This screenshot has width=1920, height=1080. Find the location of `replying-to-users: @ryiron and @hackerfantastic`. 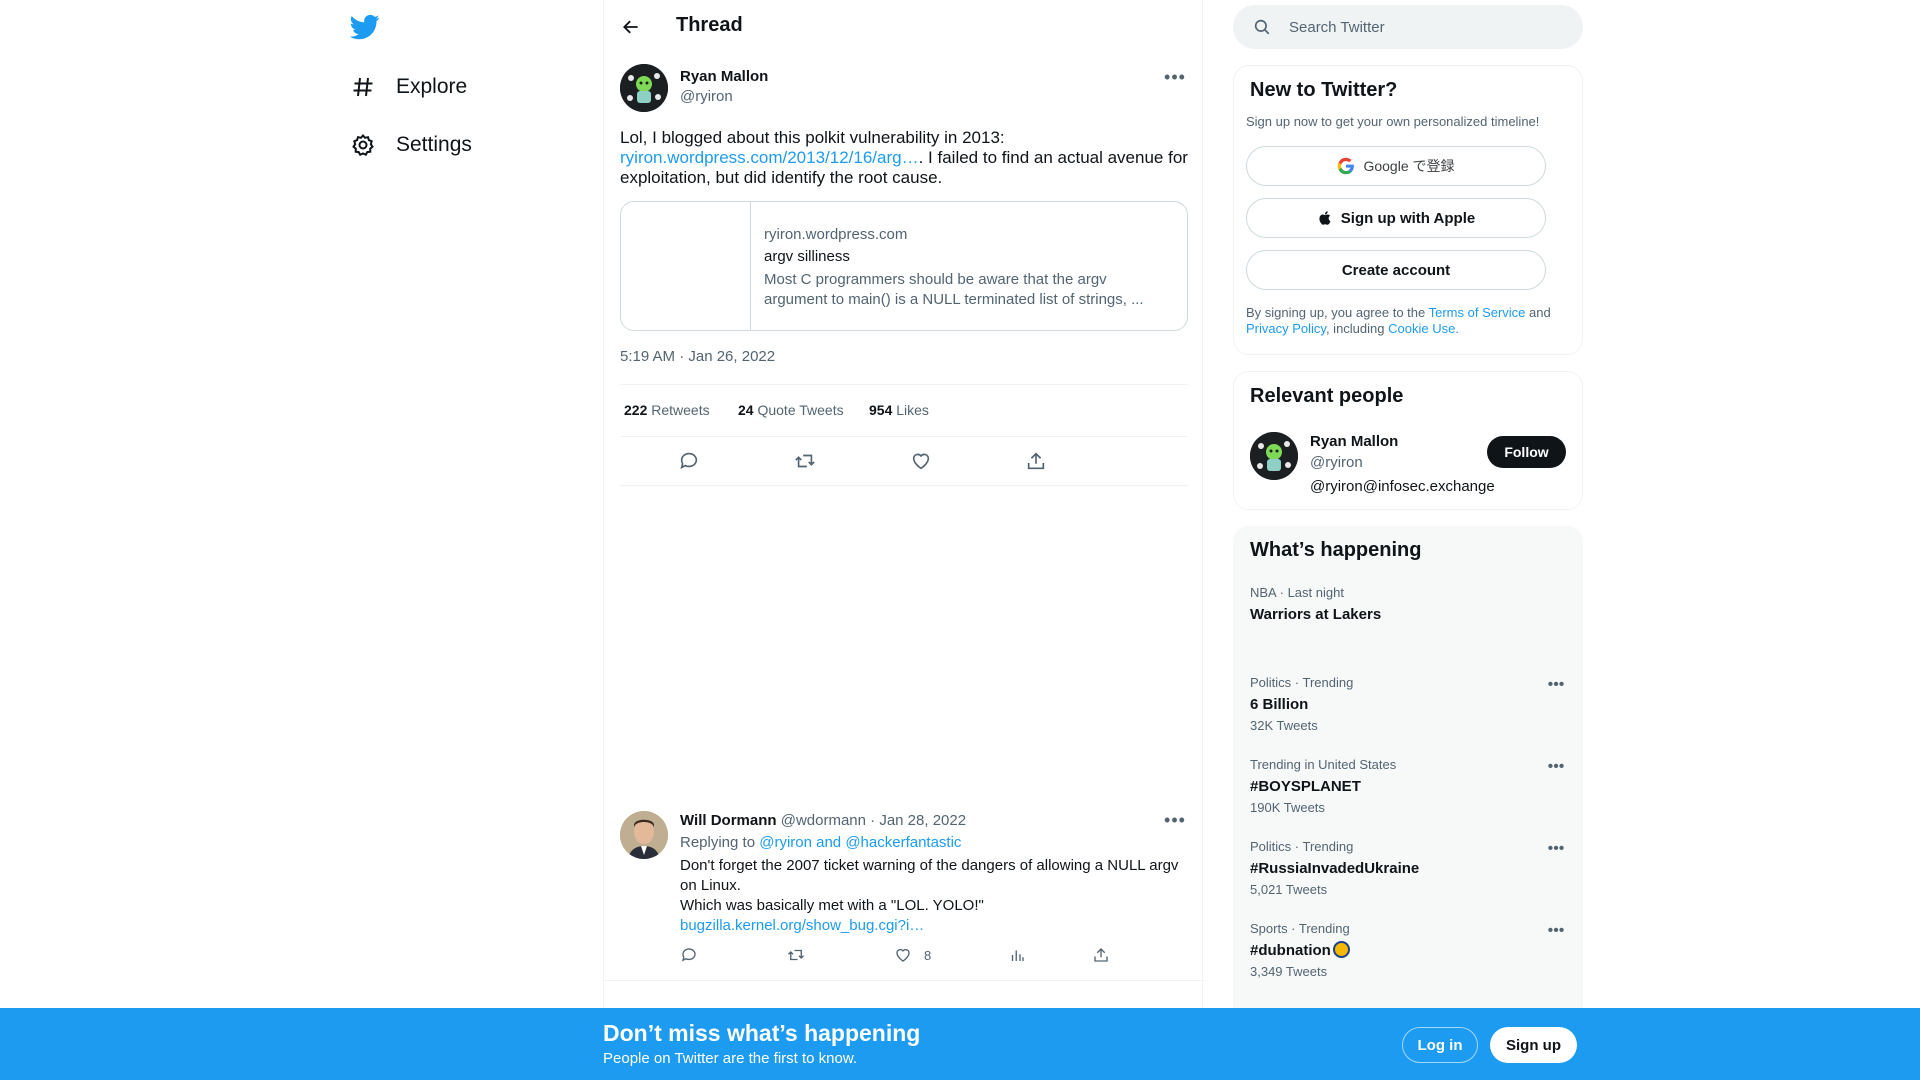

replying-to-users: @ryiron and @hackerfantastic is located at coordinates (860, 842).